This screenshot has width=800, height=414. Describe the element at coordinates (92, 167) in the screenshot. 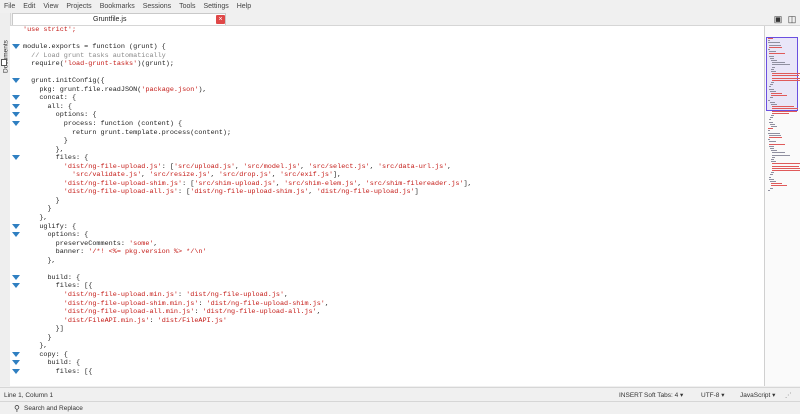

I see `string-token: 'dist/ng-file-upload.js'` at that location.